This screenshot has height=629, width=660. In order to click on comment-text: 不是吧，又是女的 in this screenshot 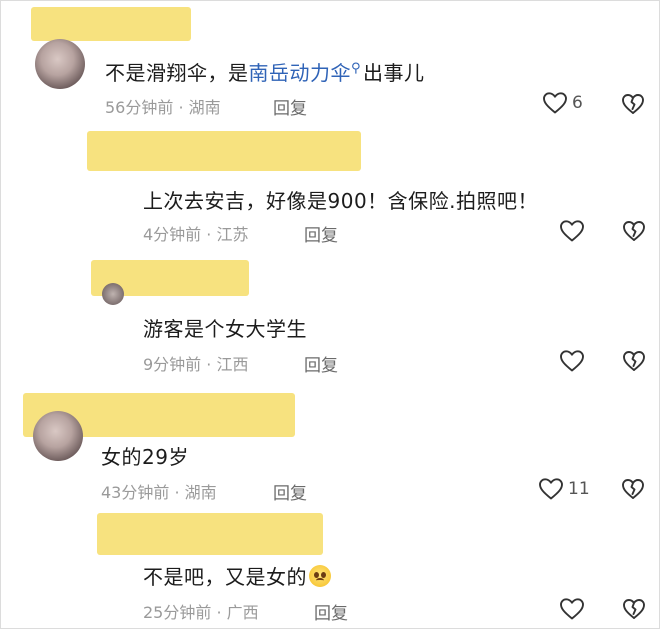, I will do `click(237, 575)`.